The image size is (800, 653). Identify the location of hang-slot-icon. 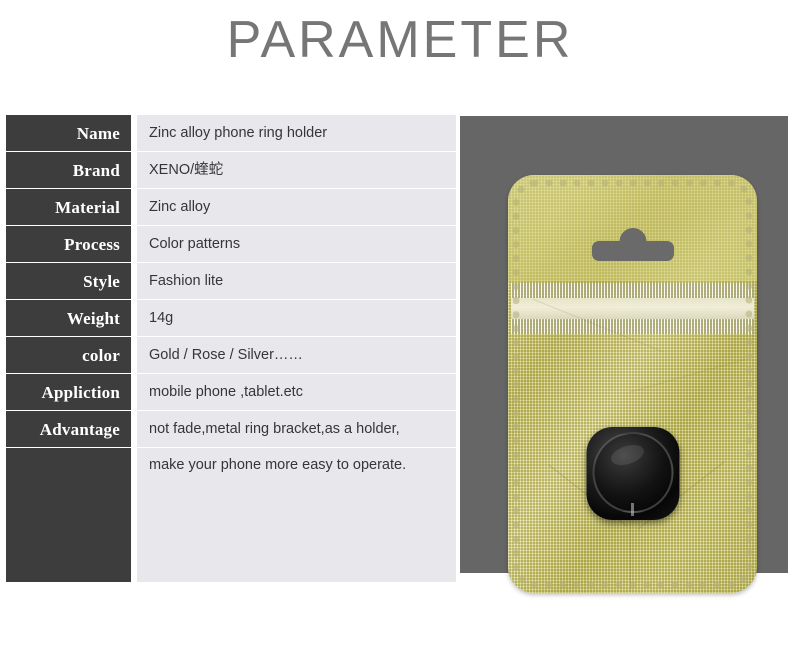
(632, 251).